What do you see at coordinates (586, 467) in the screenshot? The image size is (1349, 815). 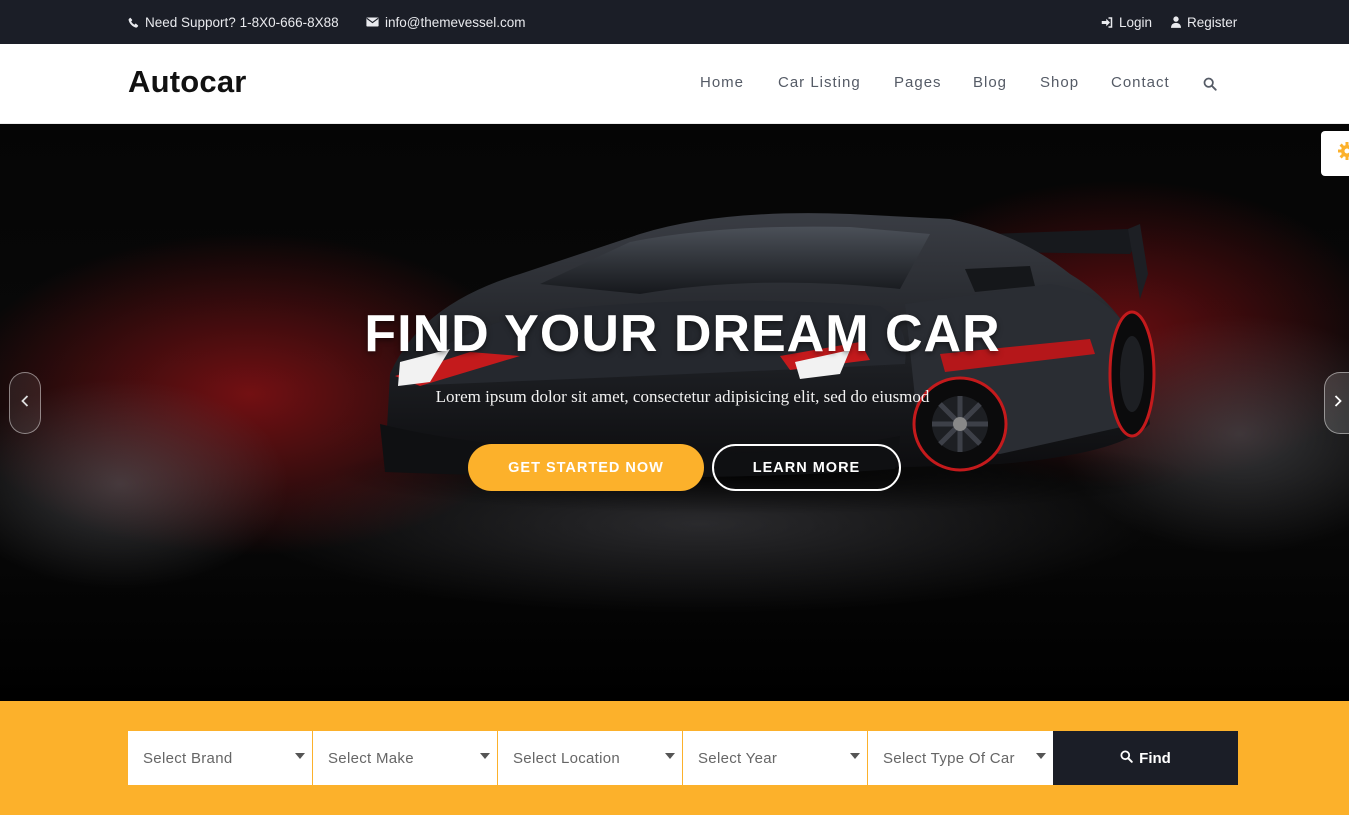 I see `get-started-button: GET STARTED NOW` at bounding box center [586, 467].